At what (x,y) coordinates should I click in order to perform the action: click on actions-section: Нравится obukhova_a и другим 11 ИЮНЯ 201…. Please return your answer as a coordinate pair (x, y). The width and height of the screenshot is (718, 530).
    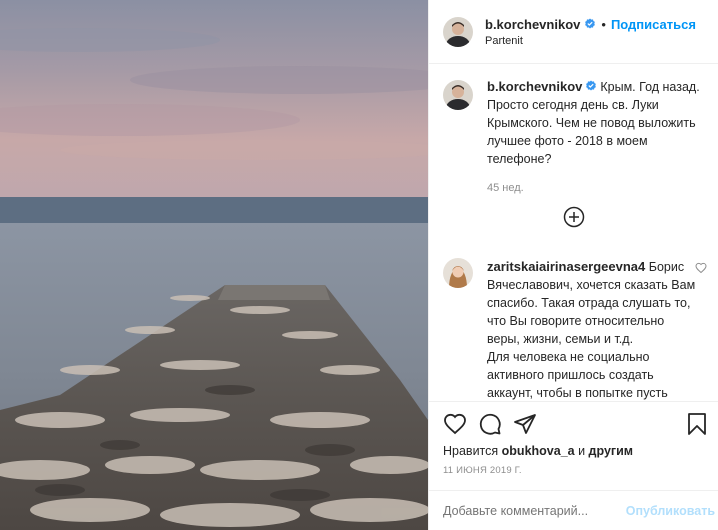
    Looking at the image, I should click on (573, 465).